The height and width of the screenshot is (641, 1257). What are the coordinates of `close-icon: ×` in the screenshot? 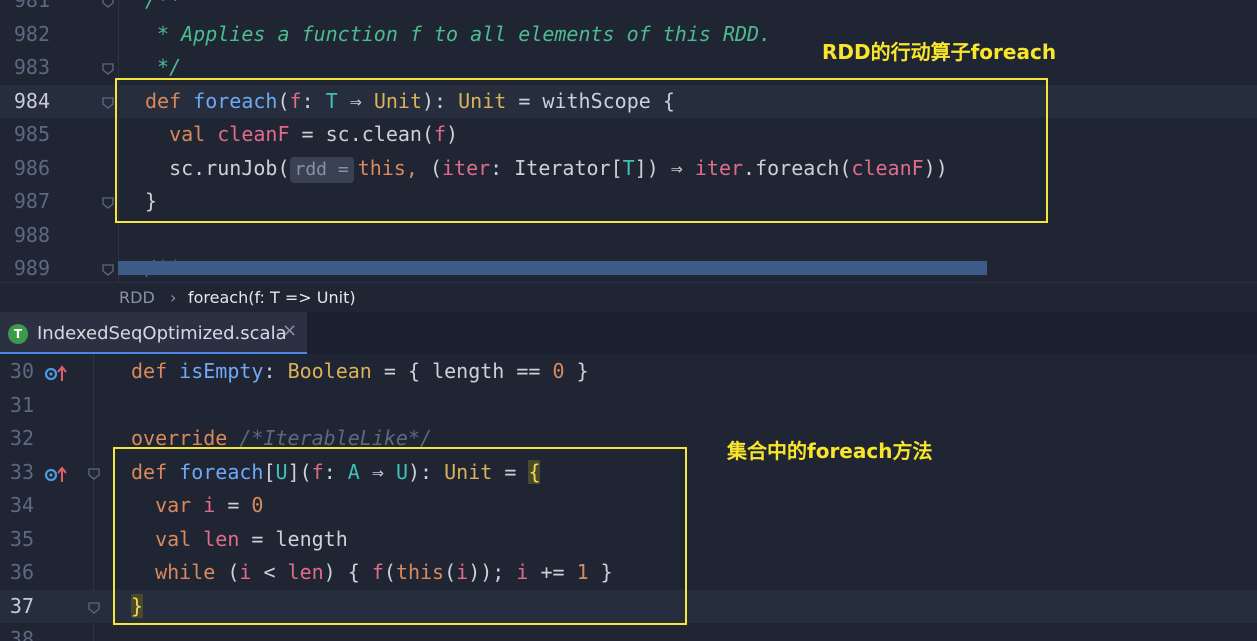 It's located at (289, 330).